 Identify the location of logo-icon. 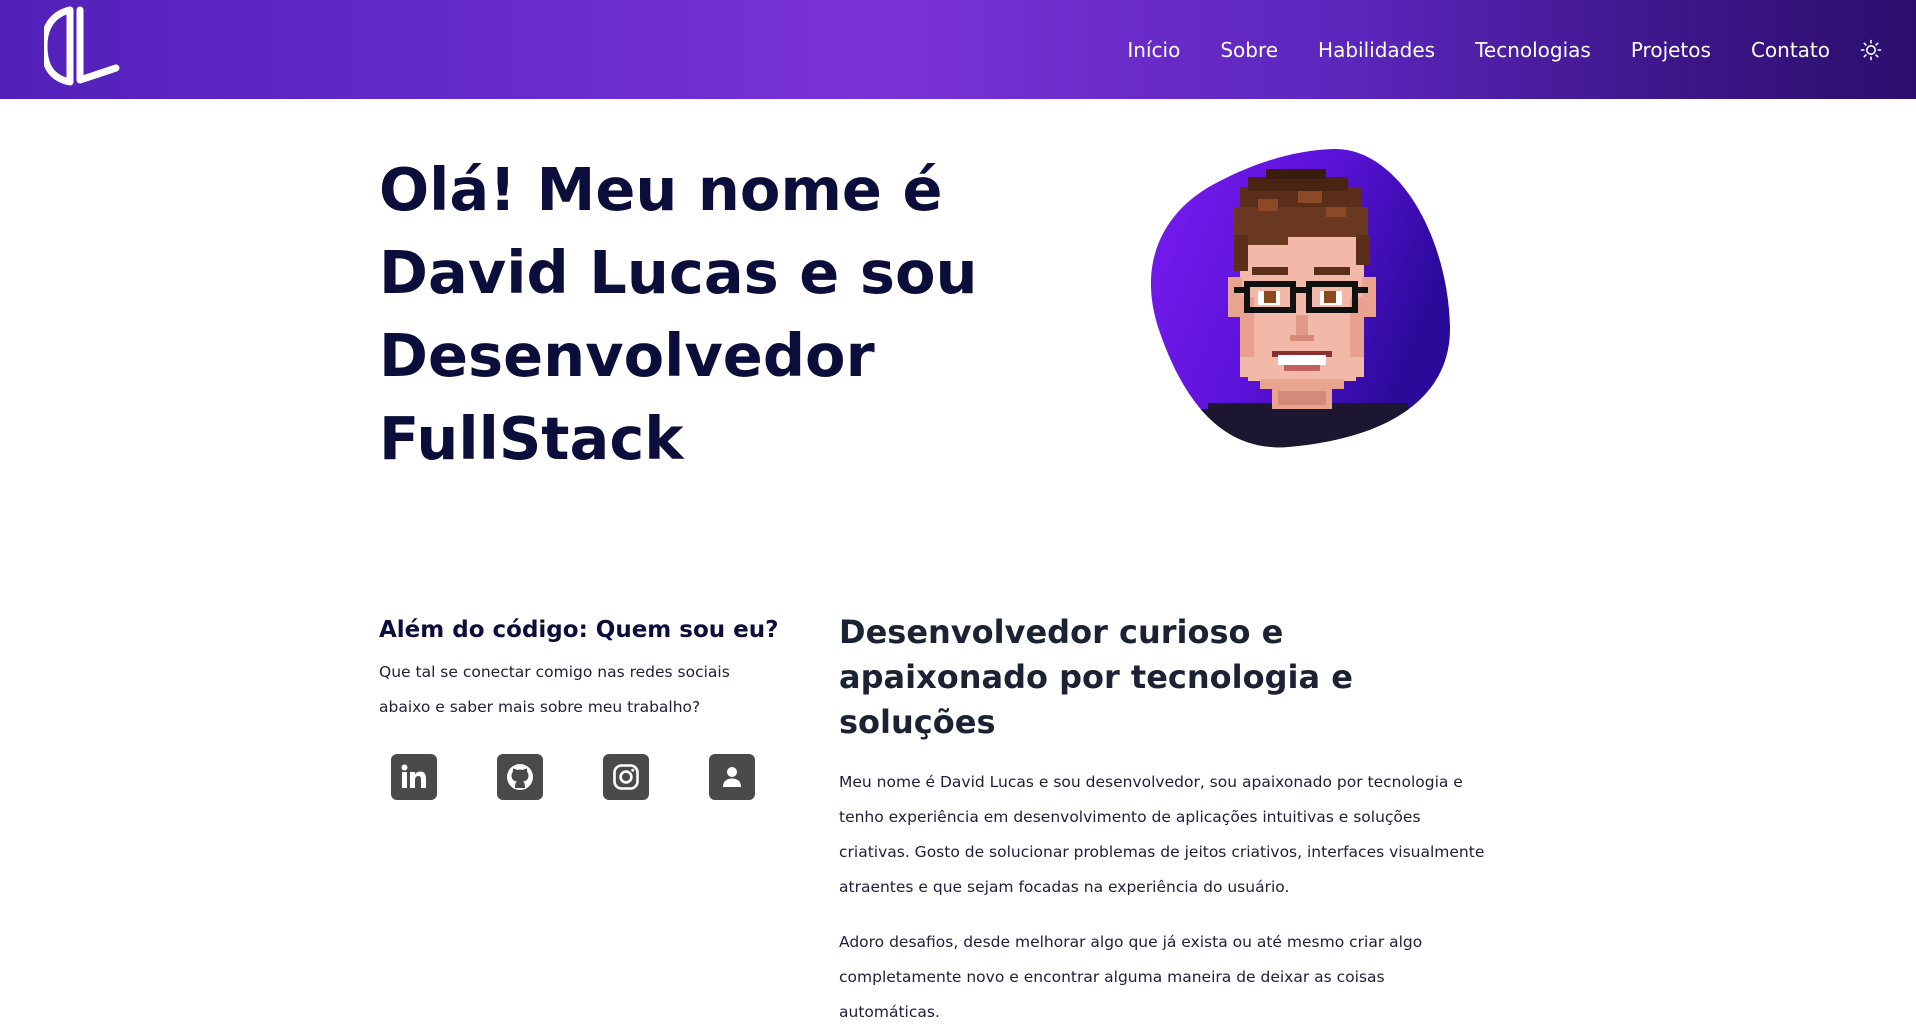
(80, 46).